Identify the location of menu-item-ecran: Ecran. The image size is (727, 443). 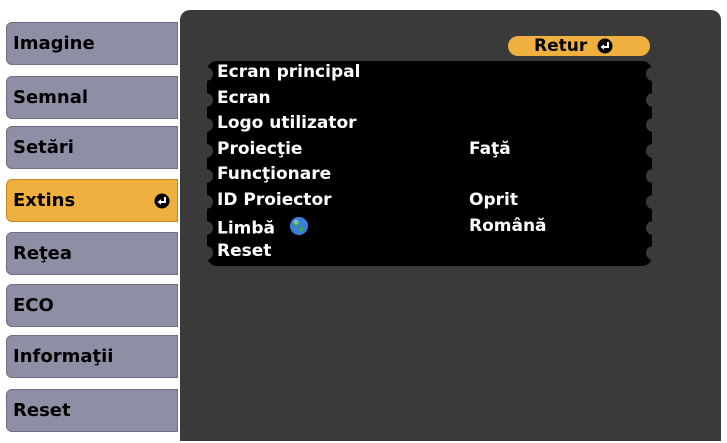
(429, 100).